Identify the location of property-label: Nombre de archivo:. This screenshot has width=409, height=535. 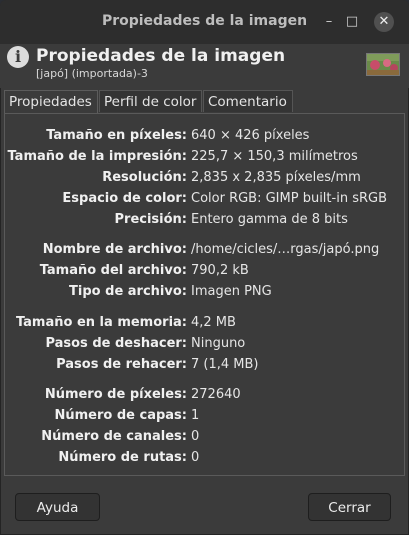
(114, 249).